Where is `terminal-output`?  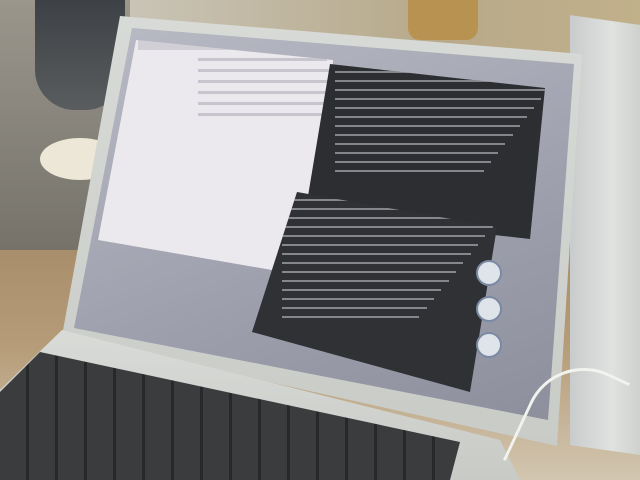
terminal-output is located at coordinates (425, 121).